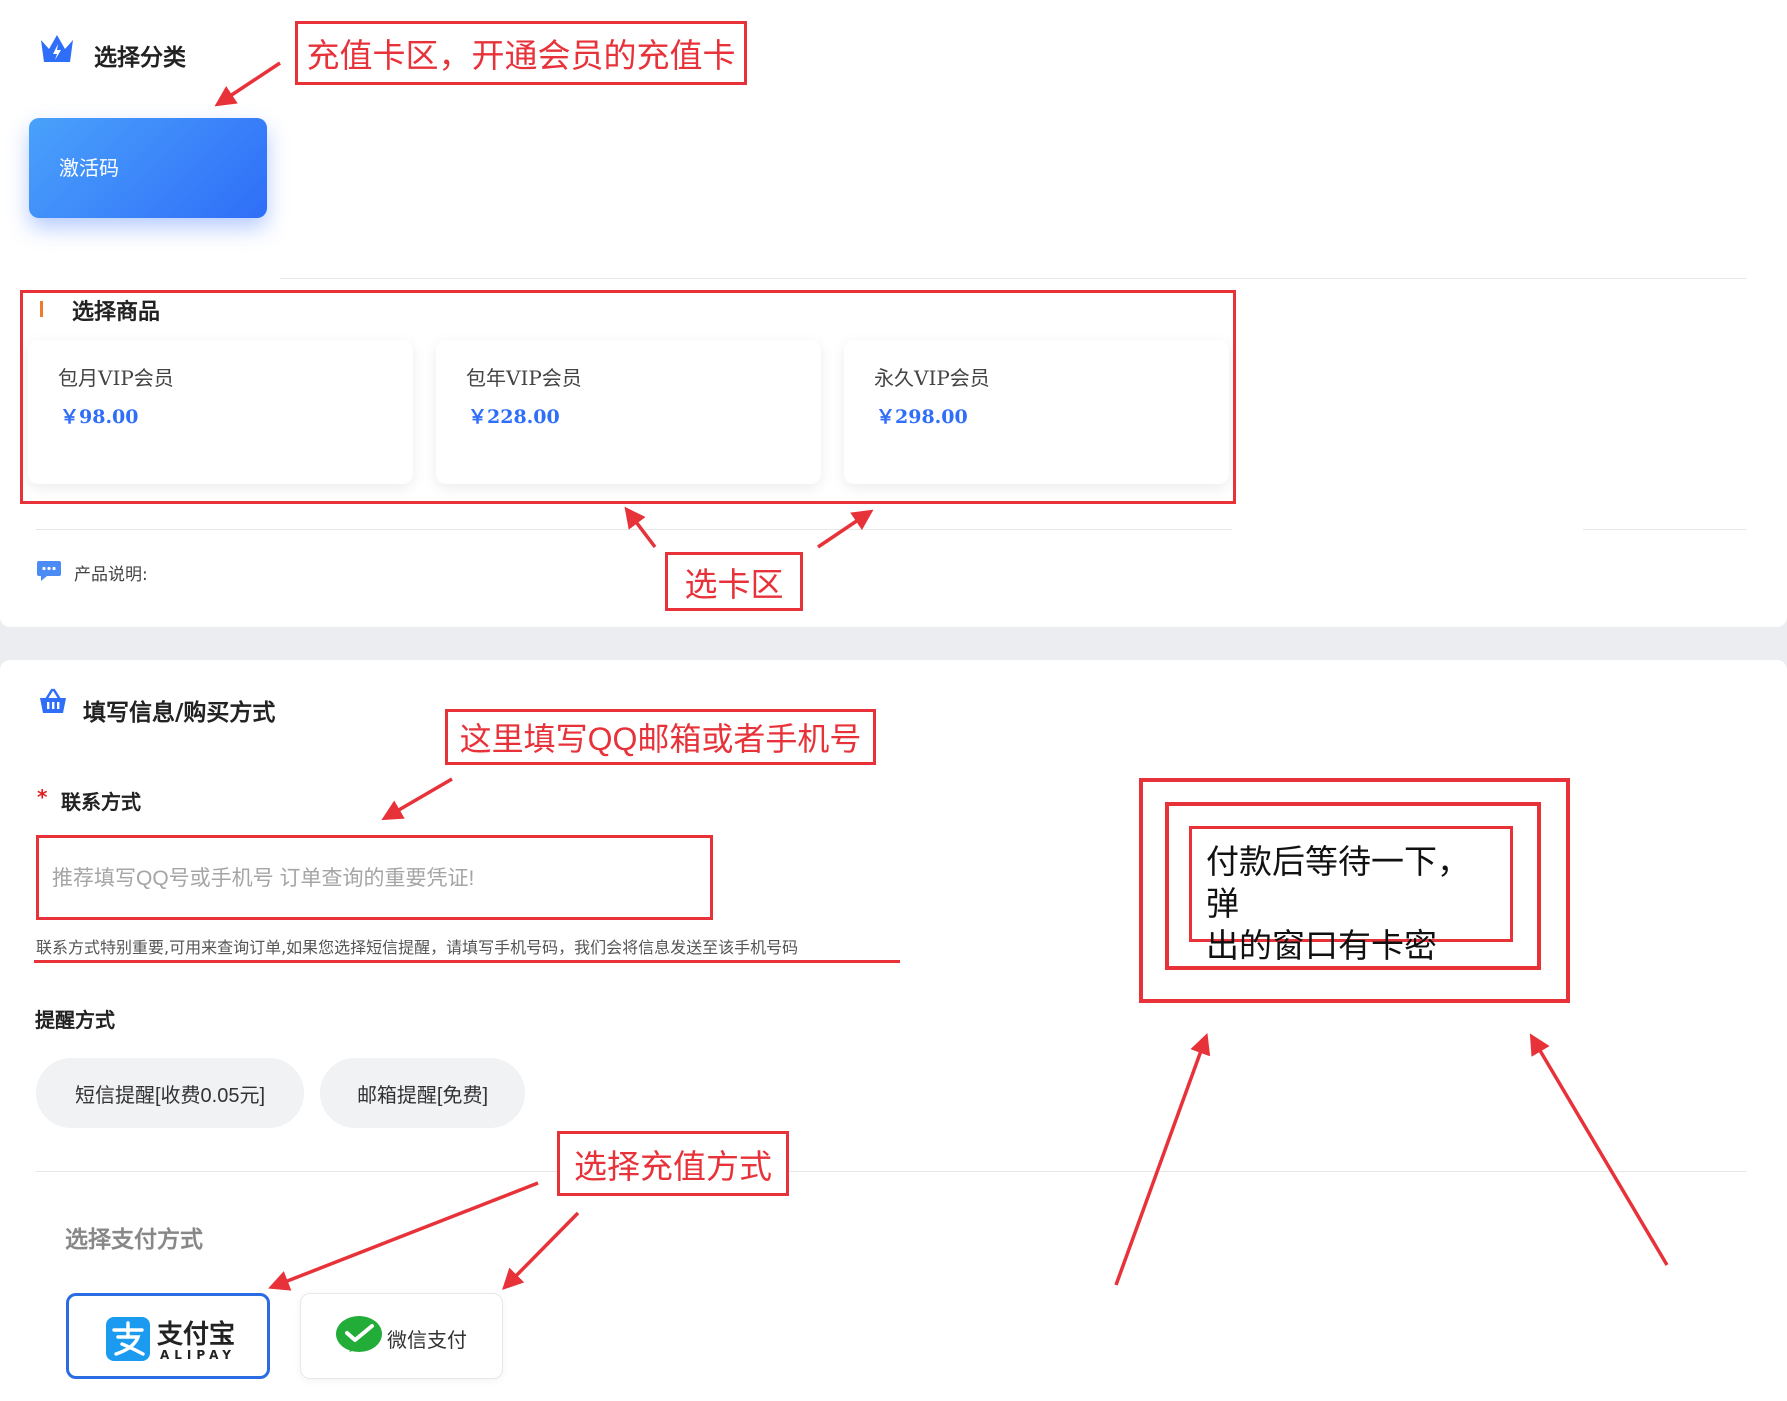  I want to click on alipay-logo-icon, so click(128, 1339).